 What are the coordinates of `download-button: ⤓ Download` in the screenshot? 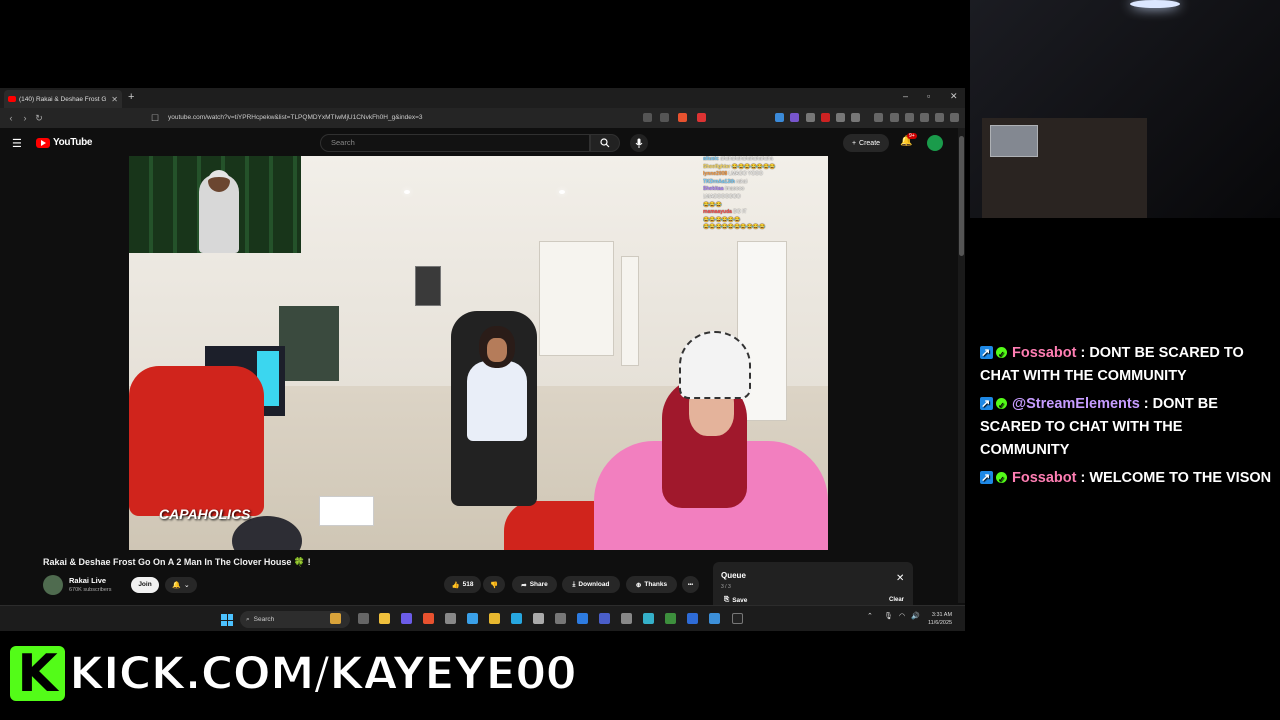 It's located at (591, 584).